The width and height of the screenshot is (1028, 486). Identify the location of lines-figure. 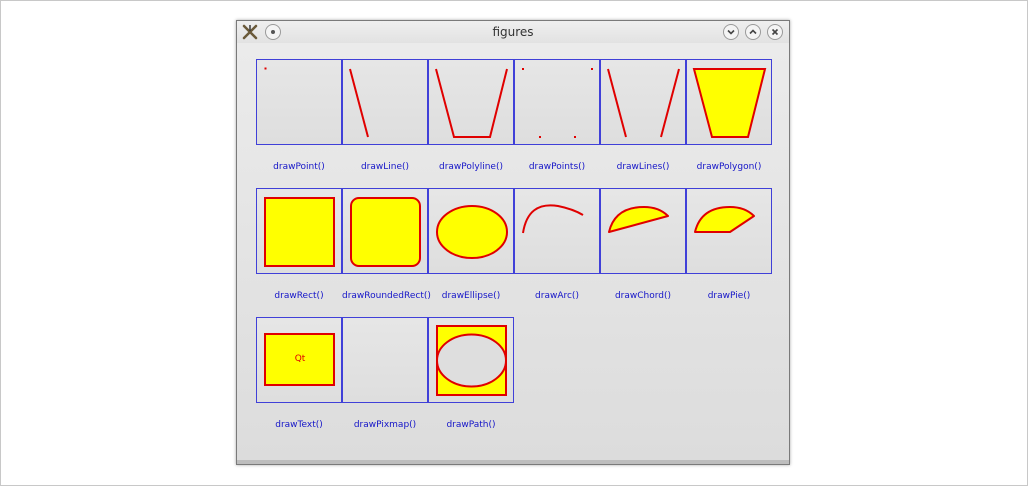
(643, 103).